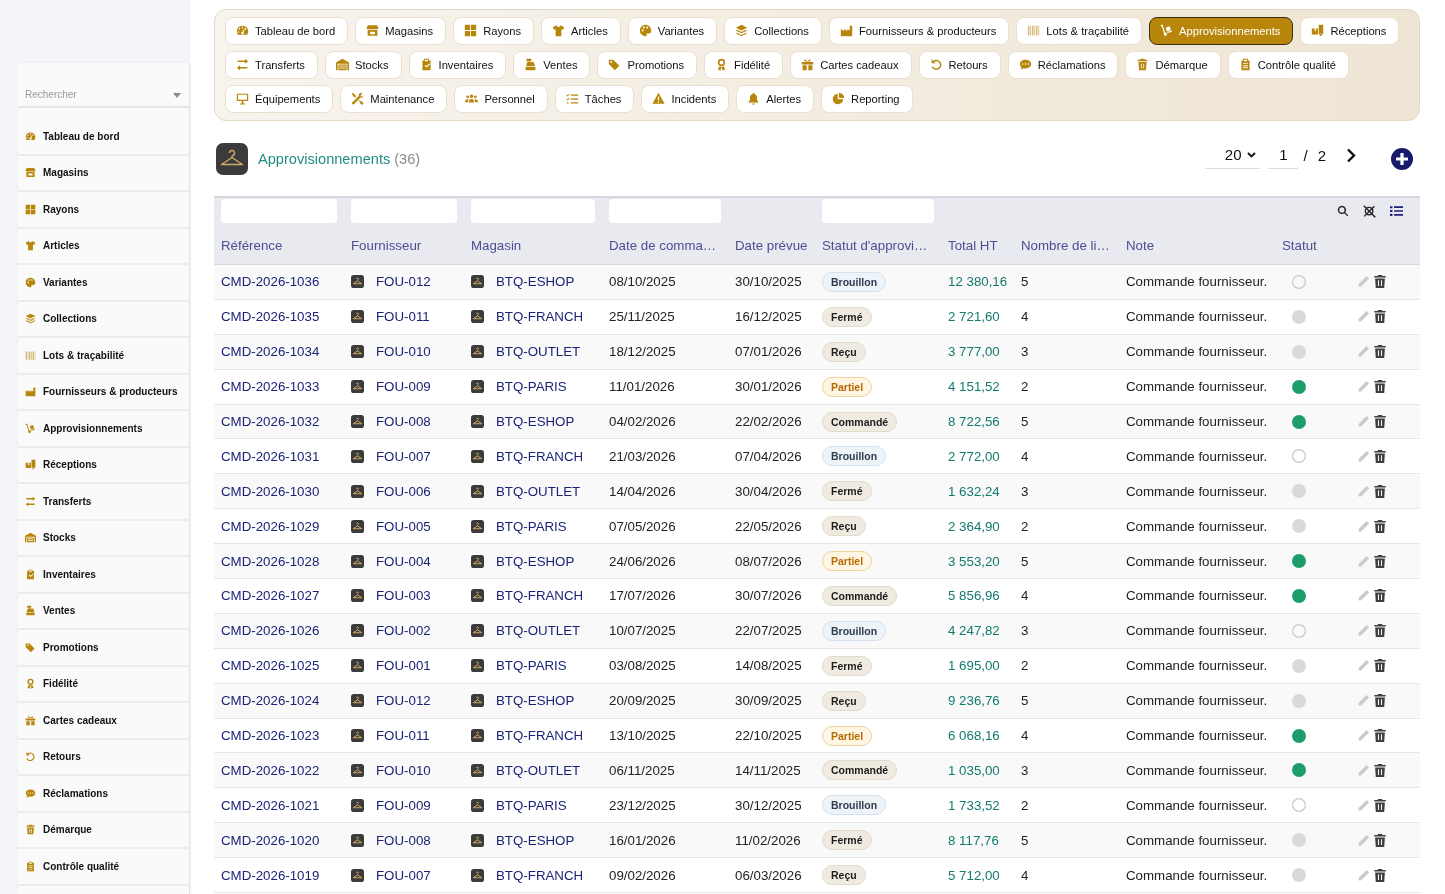 The height and width of the screenshot is (894, 1445). Describe the element at coordinates (103, 95) in the screenshot. I see `search-field: Rechercher` at that location.